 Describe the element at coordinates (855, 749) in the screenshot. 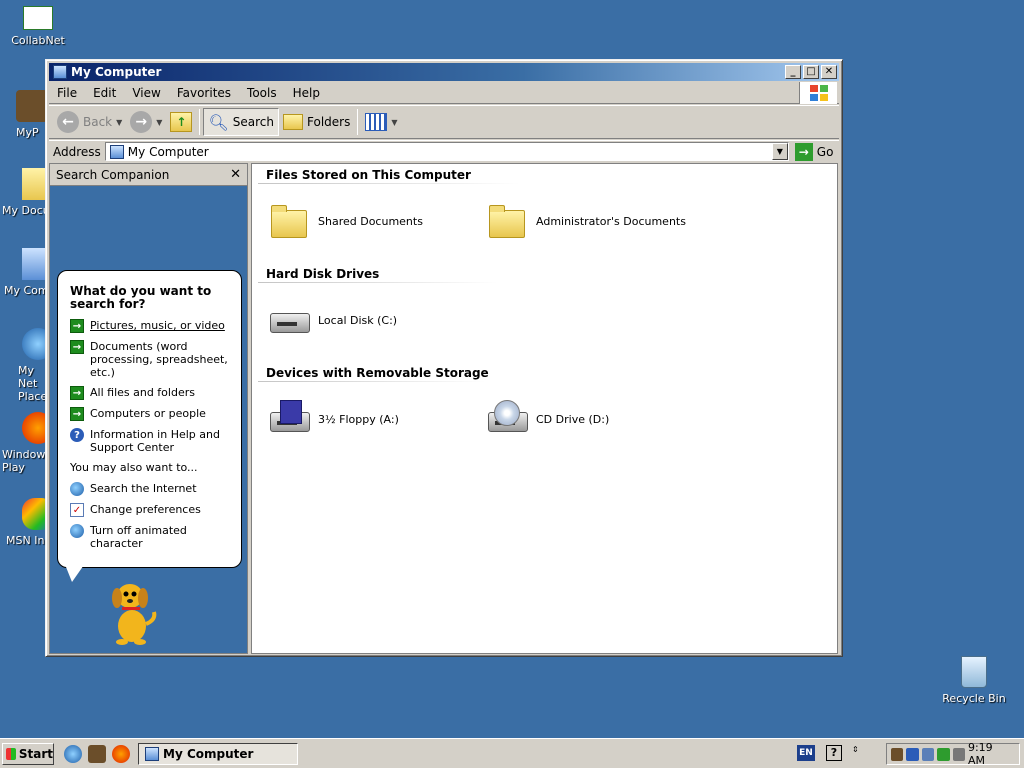

I see `chevron-down-icon: ⇕` at that location.